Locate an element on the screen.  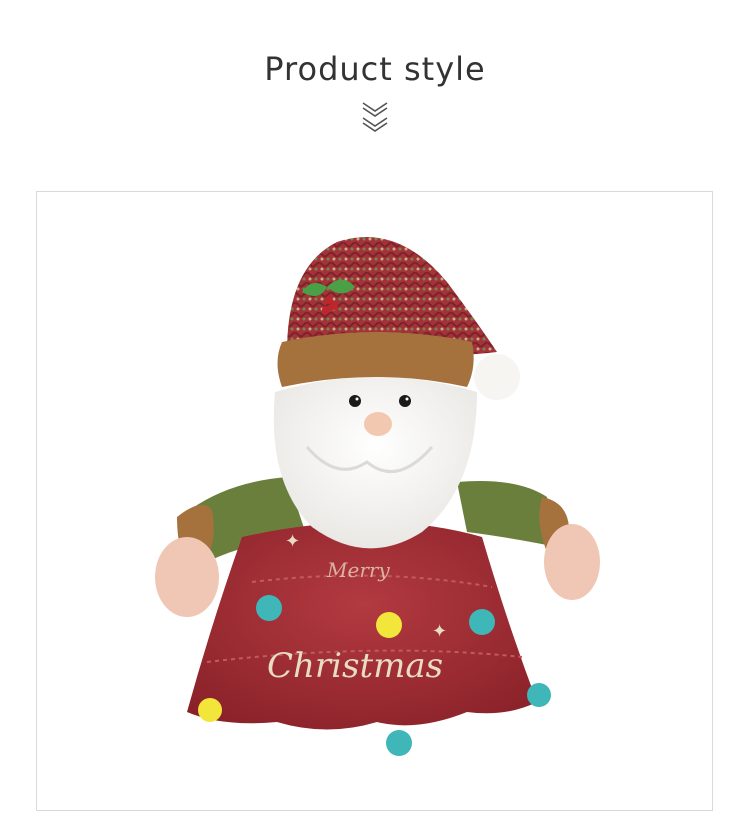
white-beard is located at coordinates (375, 463).